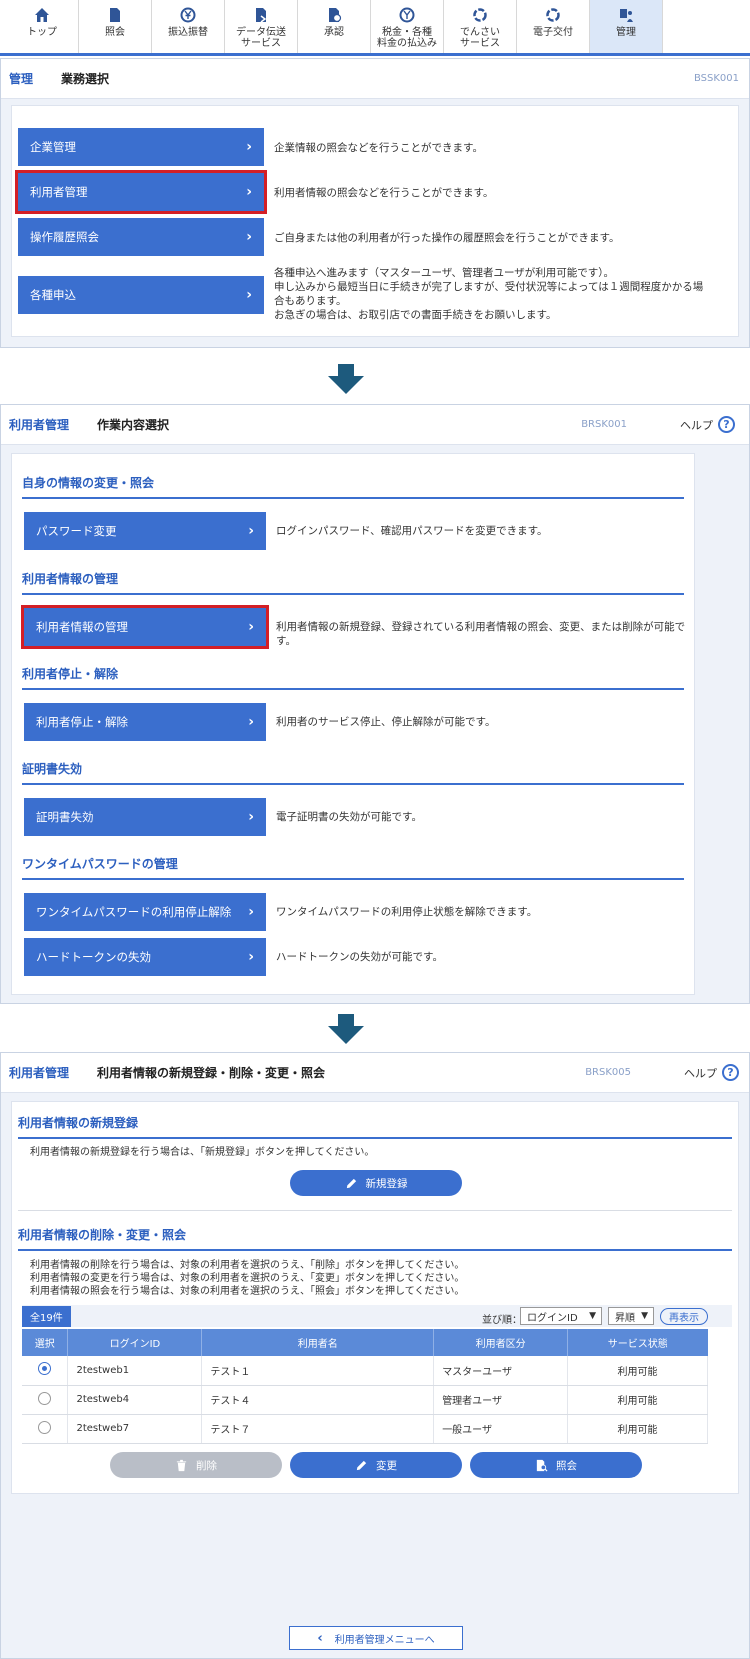 This screenshot has width=750, height=1659. I want to click on sort-key-select: ログインID ▼, so click(561, 1316).